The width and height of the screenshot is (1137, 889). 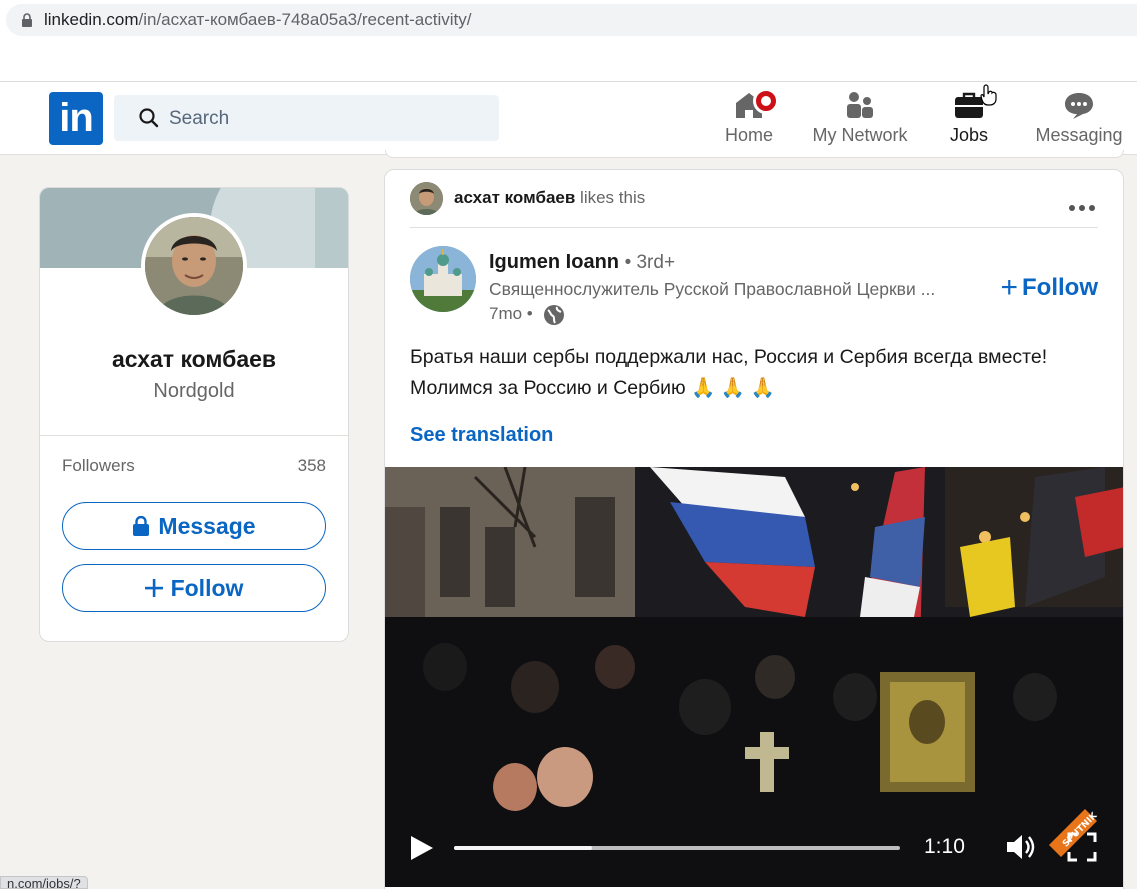 I want to click on nav-messaging: Messaging, so click(x=1079, y=118).